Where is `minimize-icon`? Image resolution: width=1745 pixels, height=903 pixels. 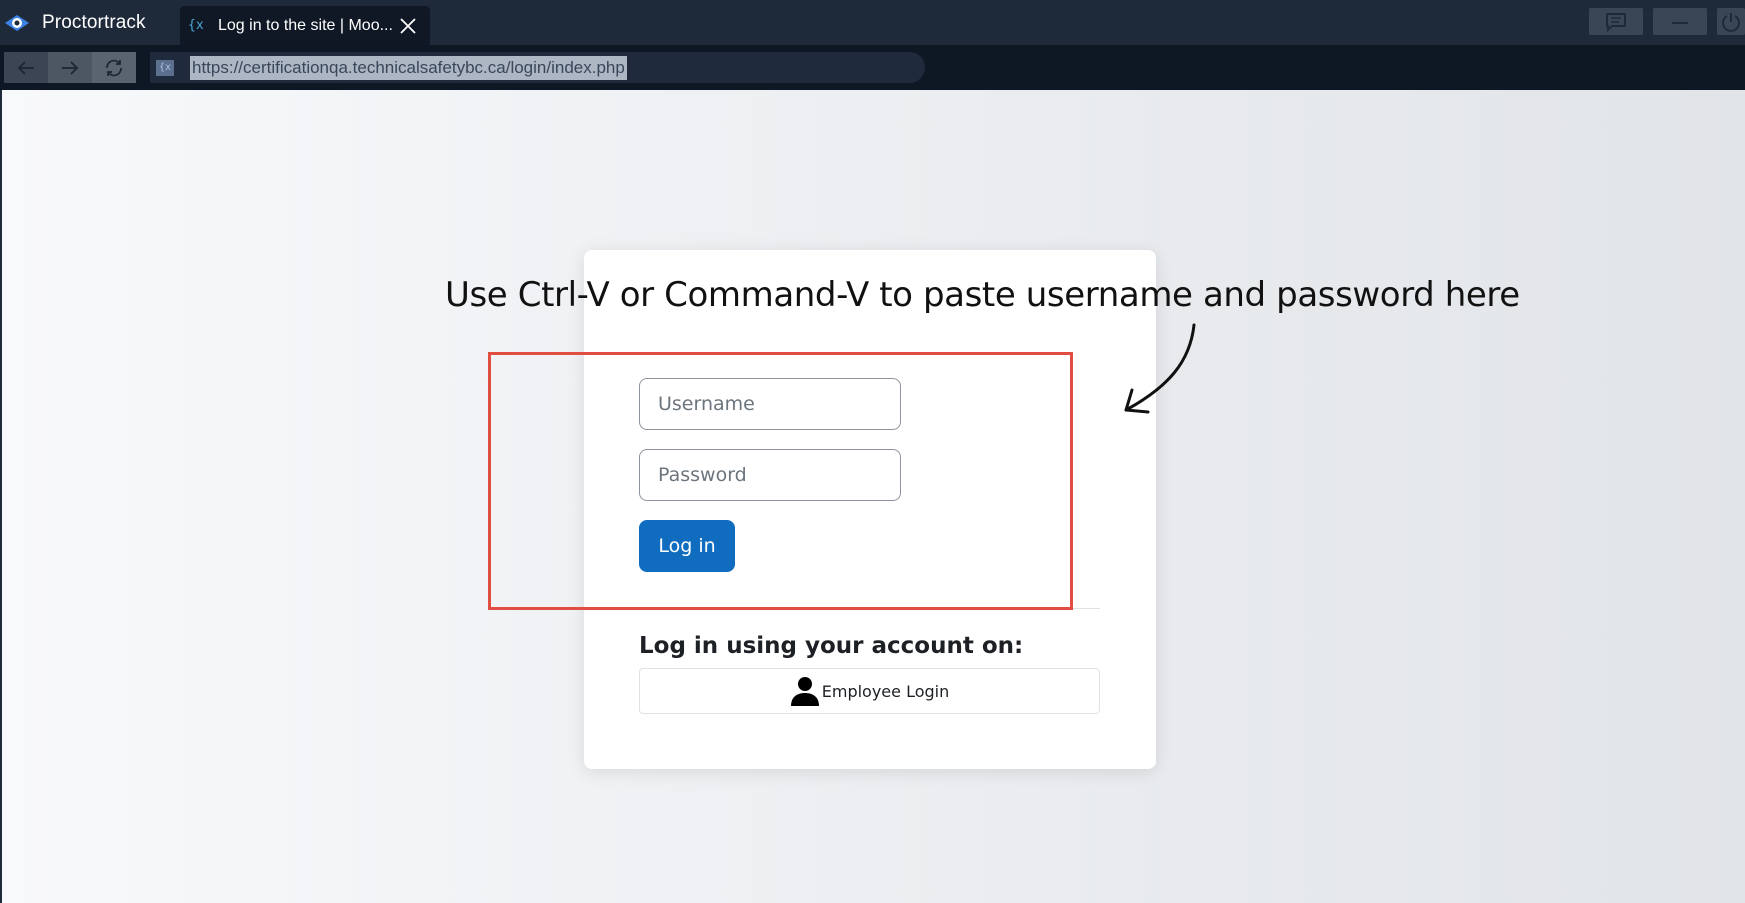
minimize-icon is located at coordinates (1680, 22).